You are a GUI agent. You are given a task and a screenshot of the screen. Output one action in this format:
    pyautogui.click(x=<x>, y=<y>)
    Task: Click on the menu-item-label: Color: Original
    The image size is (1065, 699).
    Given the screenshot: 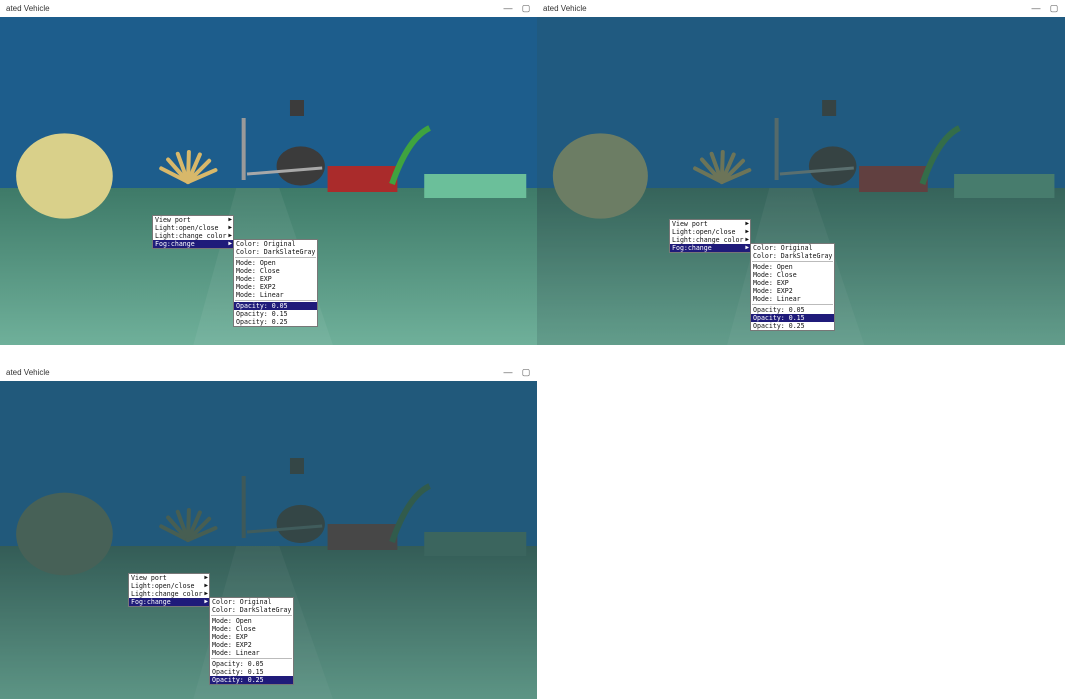 What is the action you would take?
    pyautogui.click(x=783, y=248)
    